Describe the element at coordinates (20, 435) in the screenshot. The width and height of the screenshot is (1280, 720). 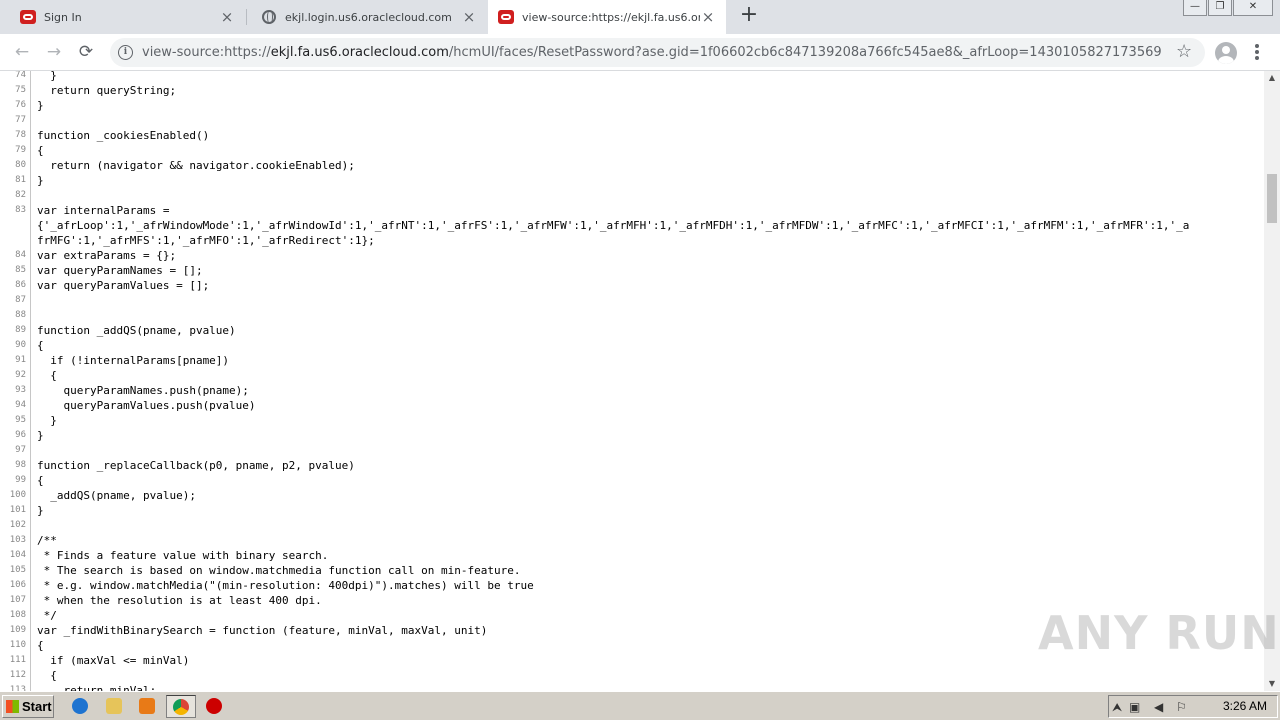
I see `line-number: 96` at that location.